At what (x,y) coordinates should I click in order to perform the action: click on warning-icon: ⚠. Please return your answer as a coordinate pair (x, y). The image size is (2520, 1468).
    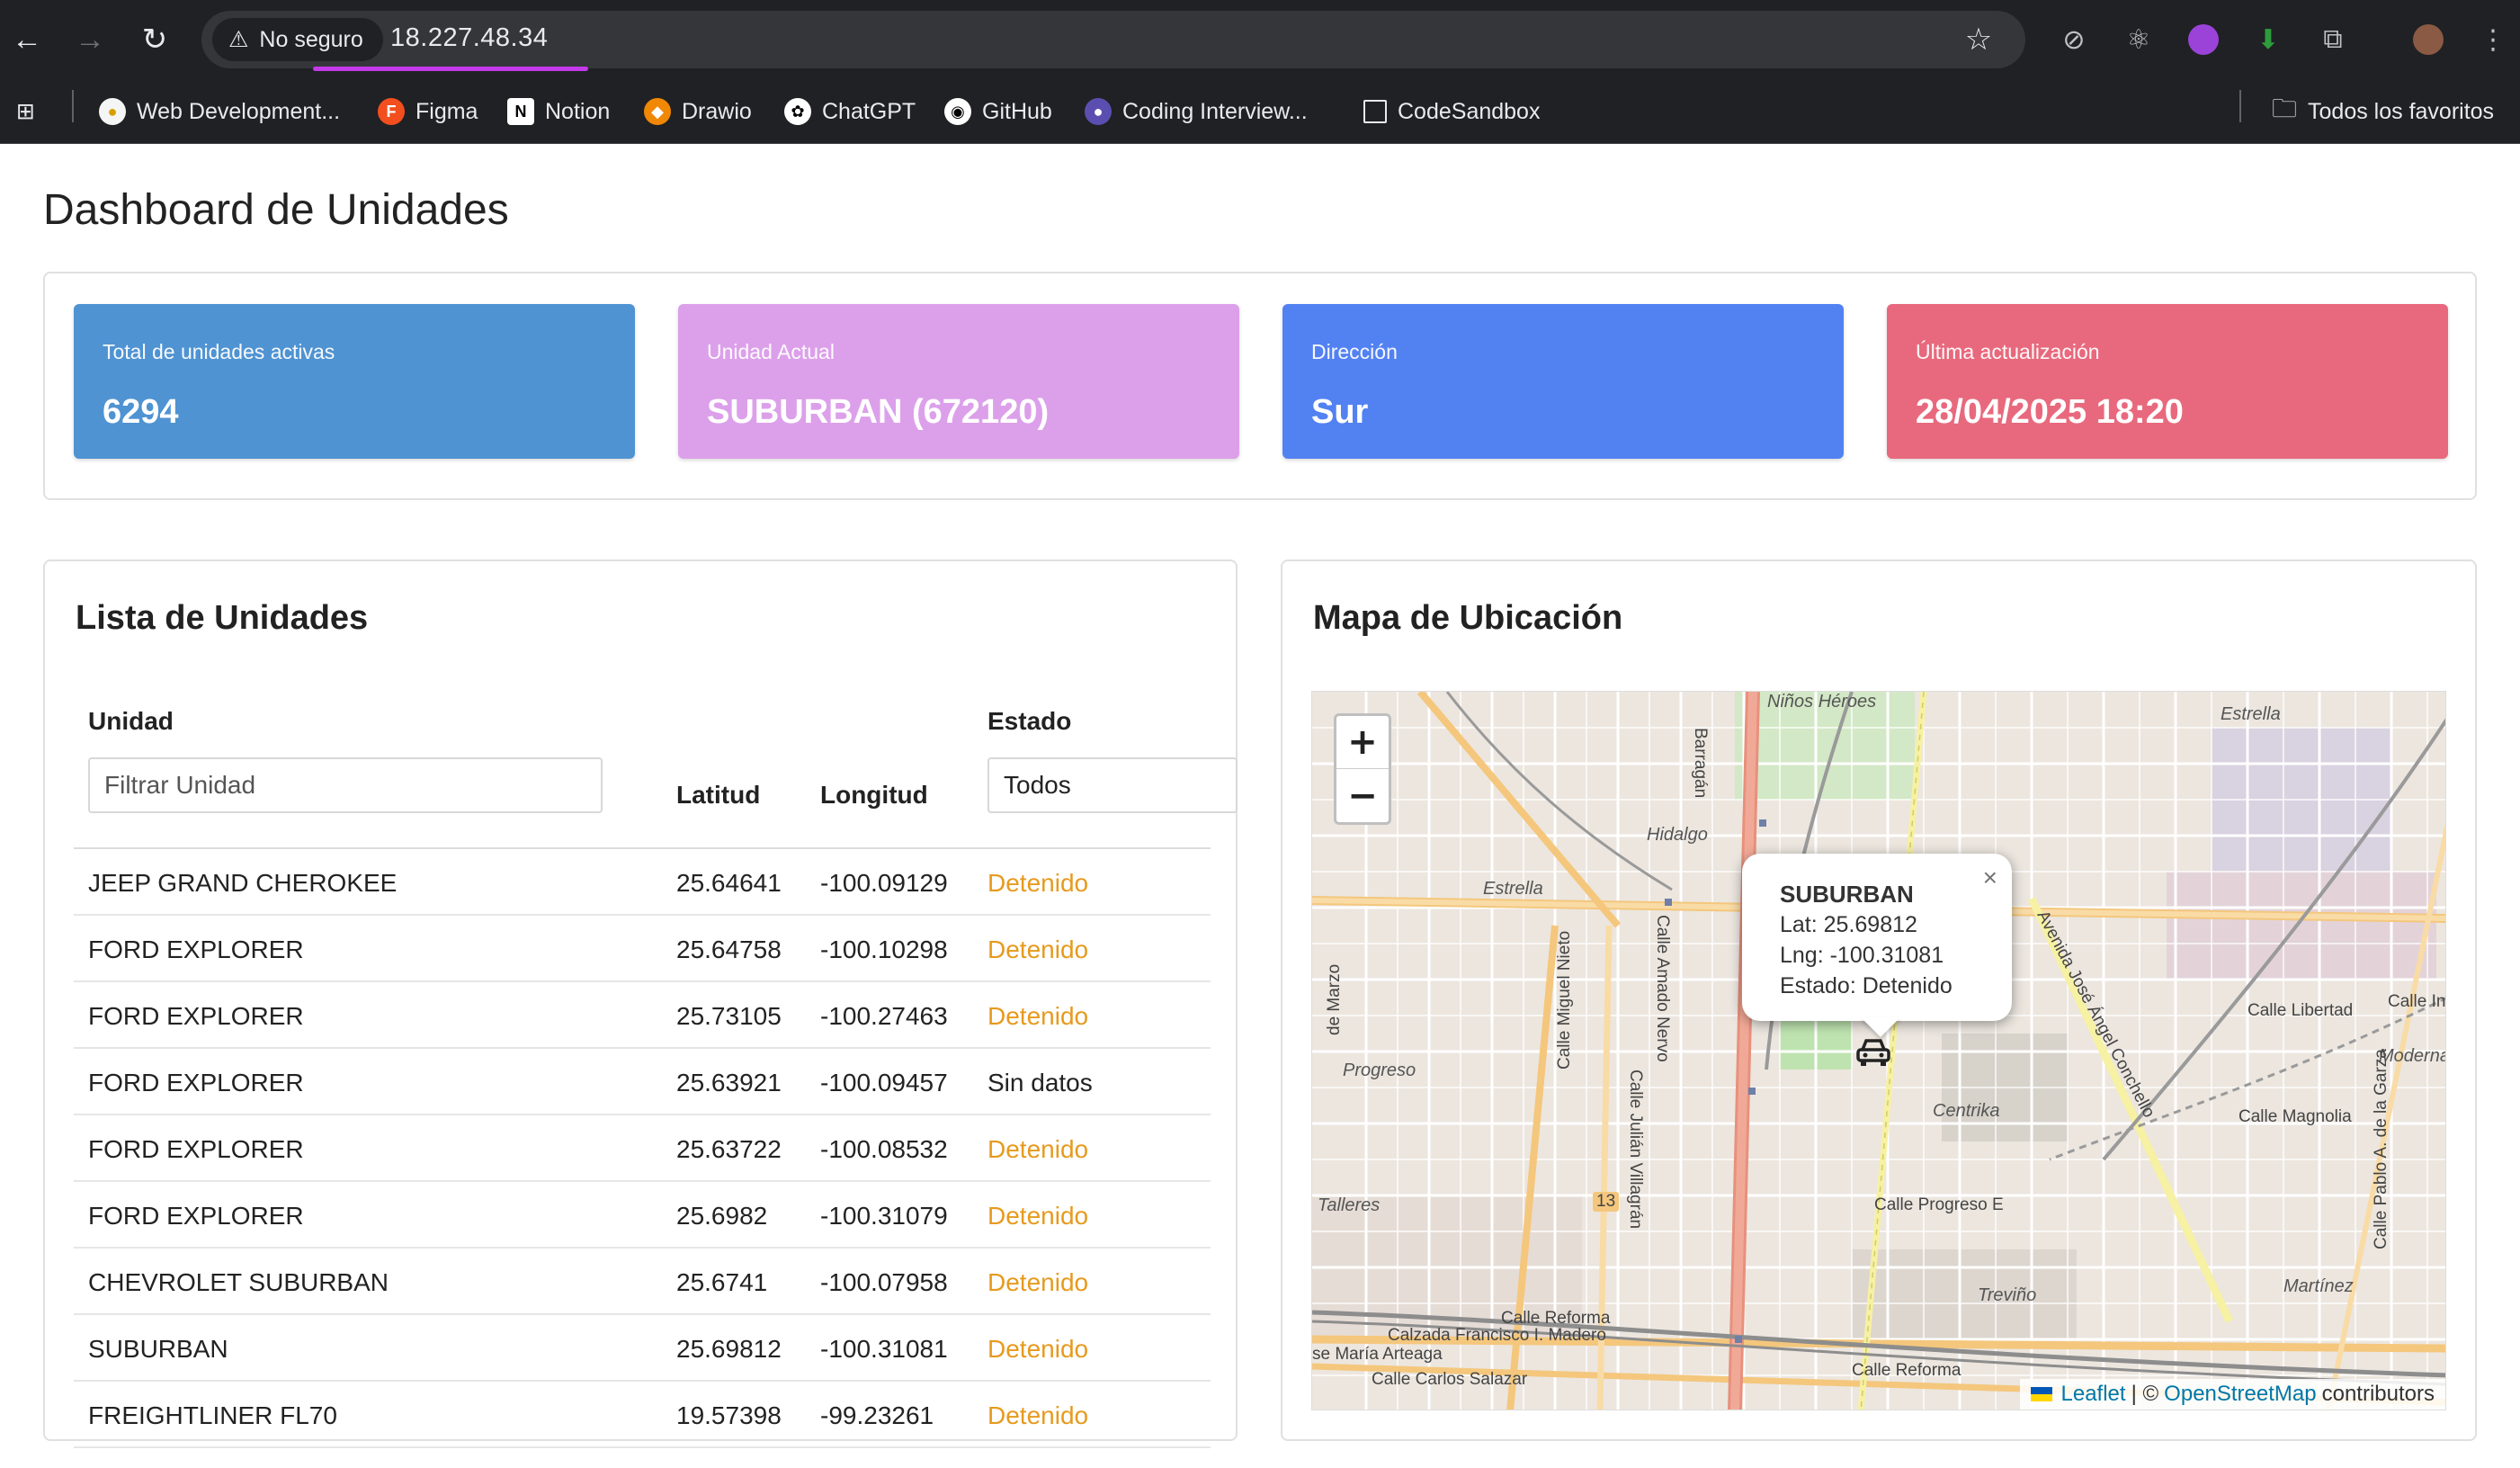
    Looking at the image, I should click on (239, 39).